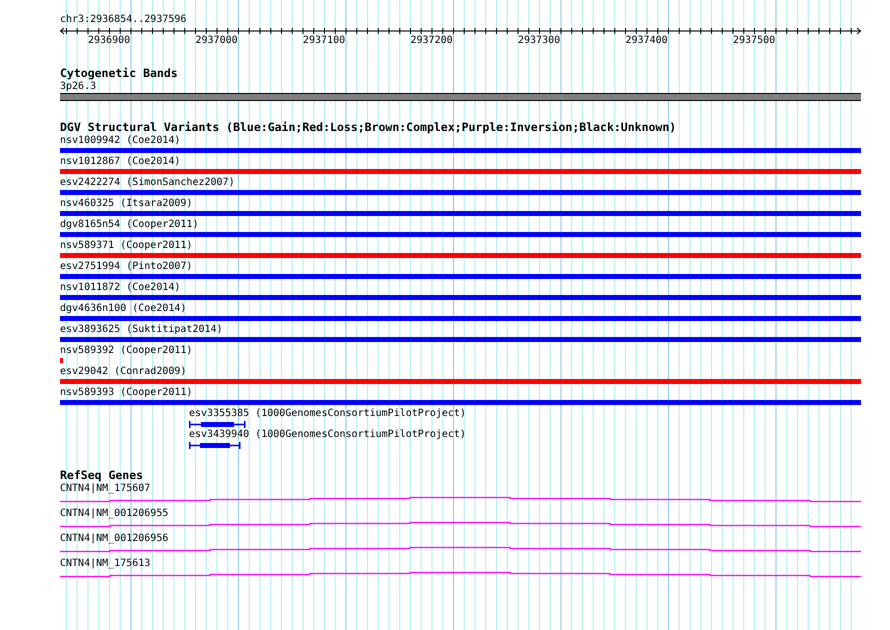 Image resolution: width=890 pixels, height=630 pixels. I want to click on variant-label: esv29042 (Conrad2009), so click(124, 372).